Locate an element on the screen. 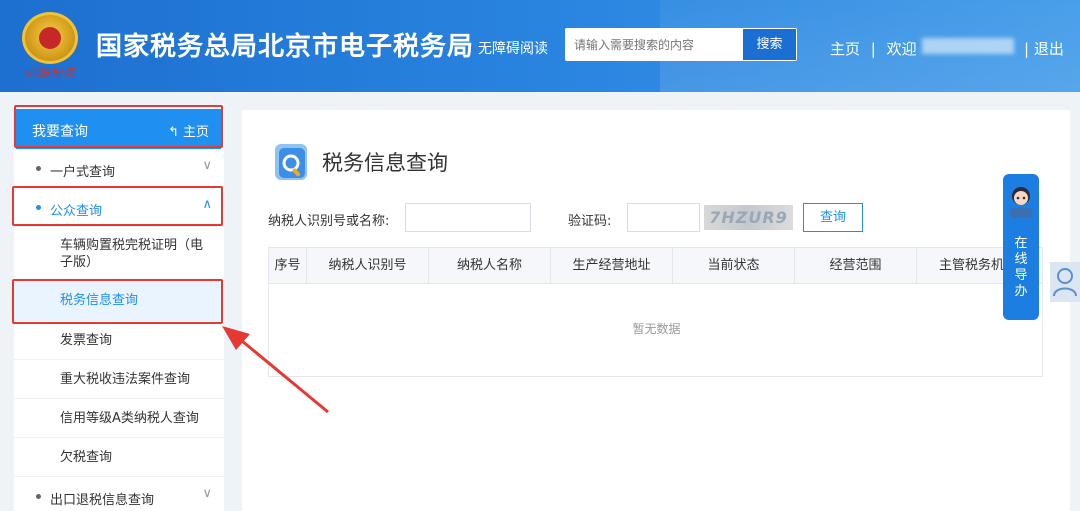  taxpayer-input is located at coordinates (468, 217).